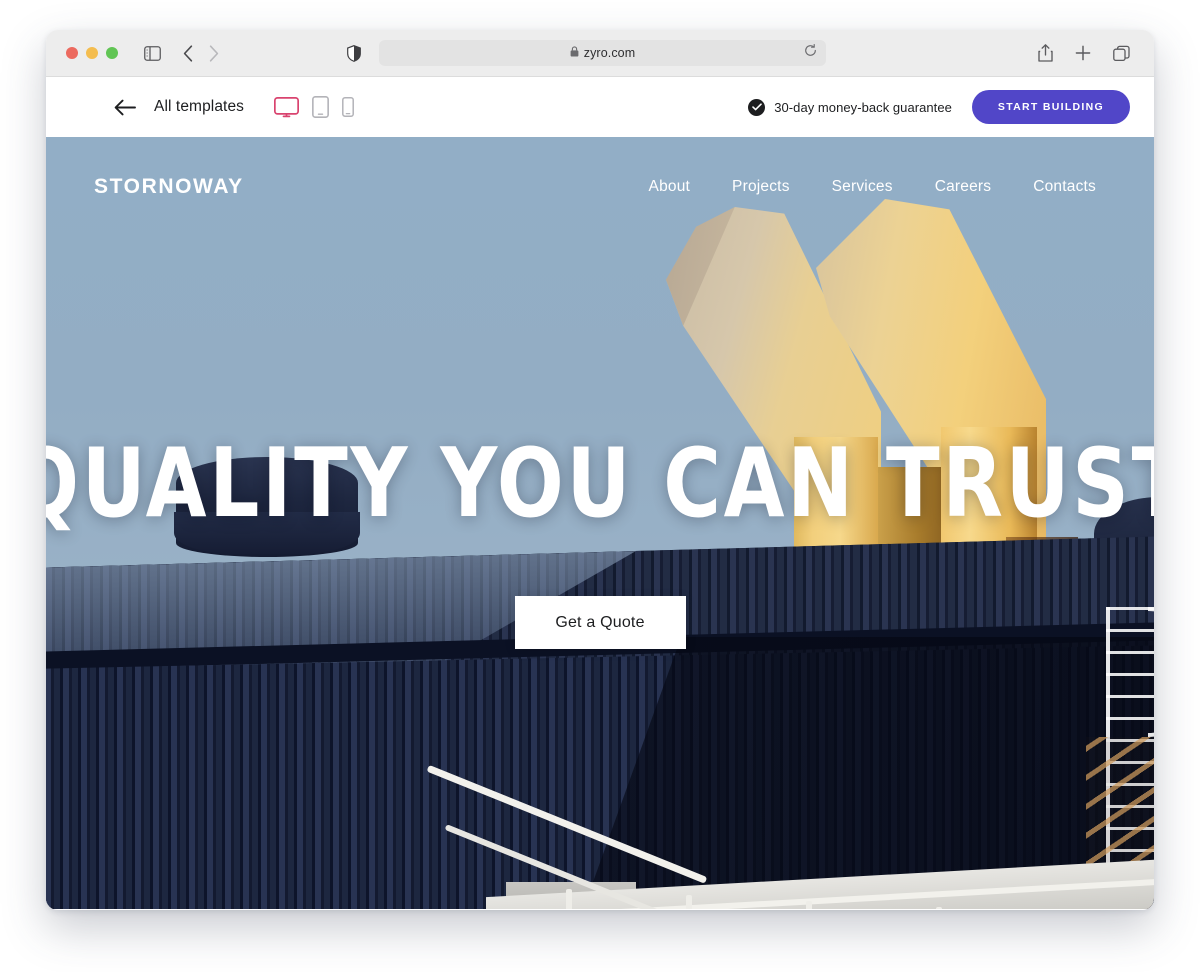  Describe the element at coordinates (125, 107) in the screenshot. I see `arrow-left-icon` at that location.